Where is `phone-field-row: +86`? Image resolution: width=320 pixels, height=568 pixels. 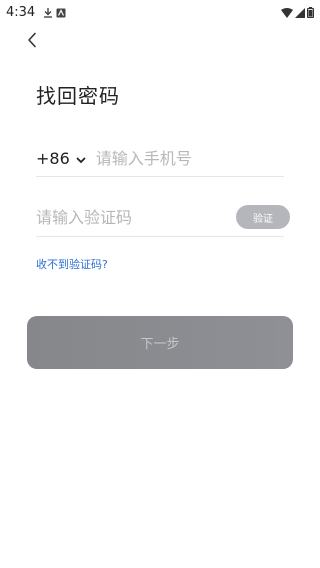
phone-field-row: +86 is located at coordinates (166, 158).